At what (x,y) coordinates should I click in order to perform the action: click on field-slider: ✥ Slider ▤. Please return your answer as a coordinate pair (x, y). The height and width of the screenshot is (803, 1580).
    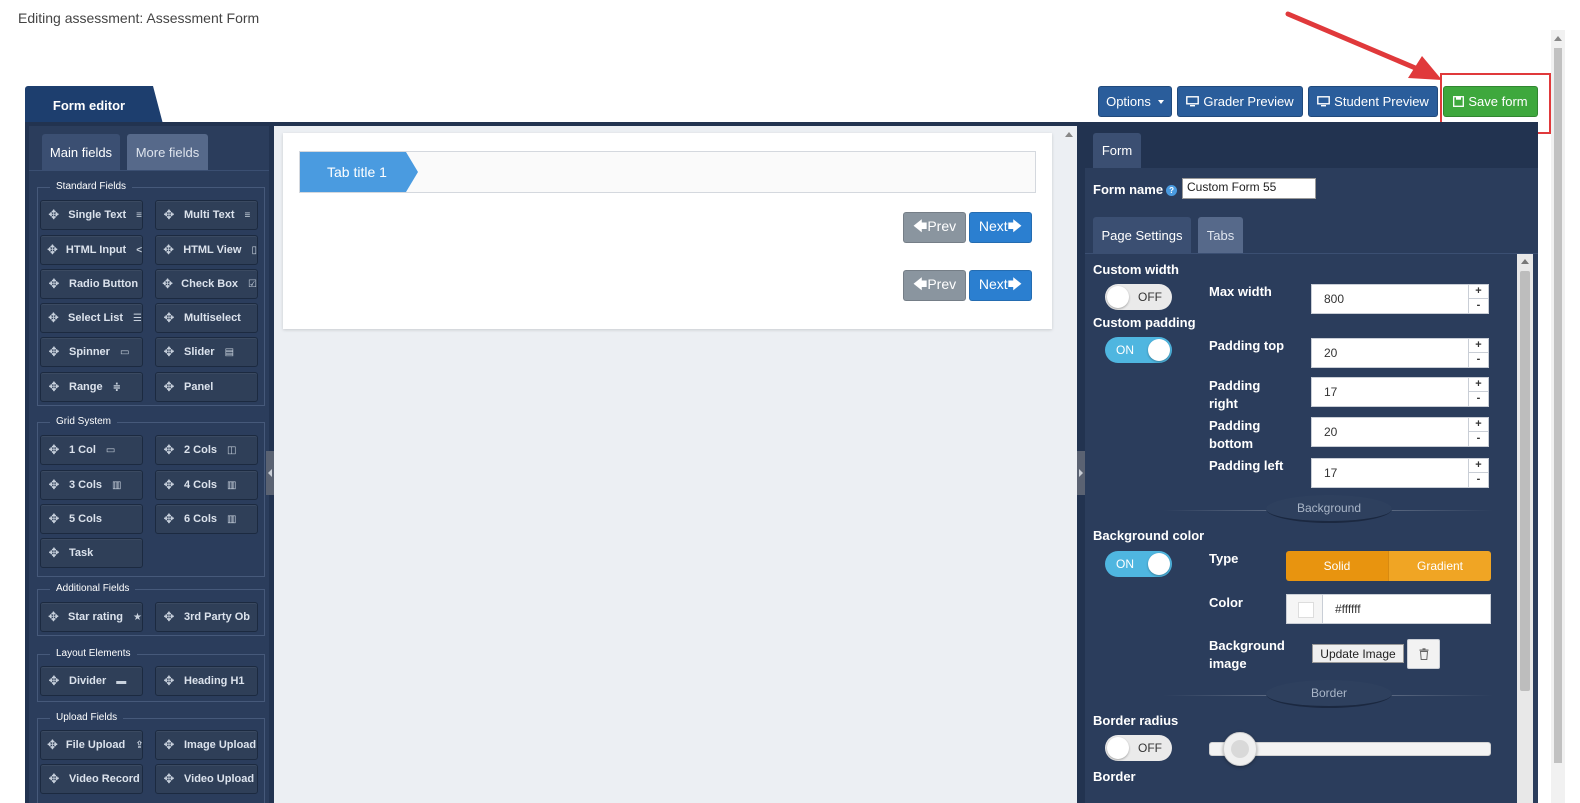
    Looking at the image, I should click on (206, 352).